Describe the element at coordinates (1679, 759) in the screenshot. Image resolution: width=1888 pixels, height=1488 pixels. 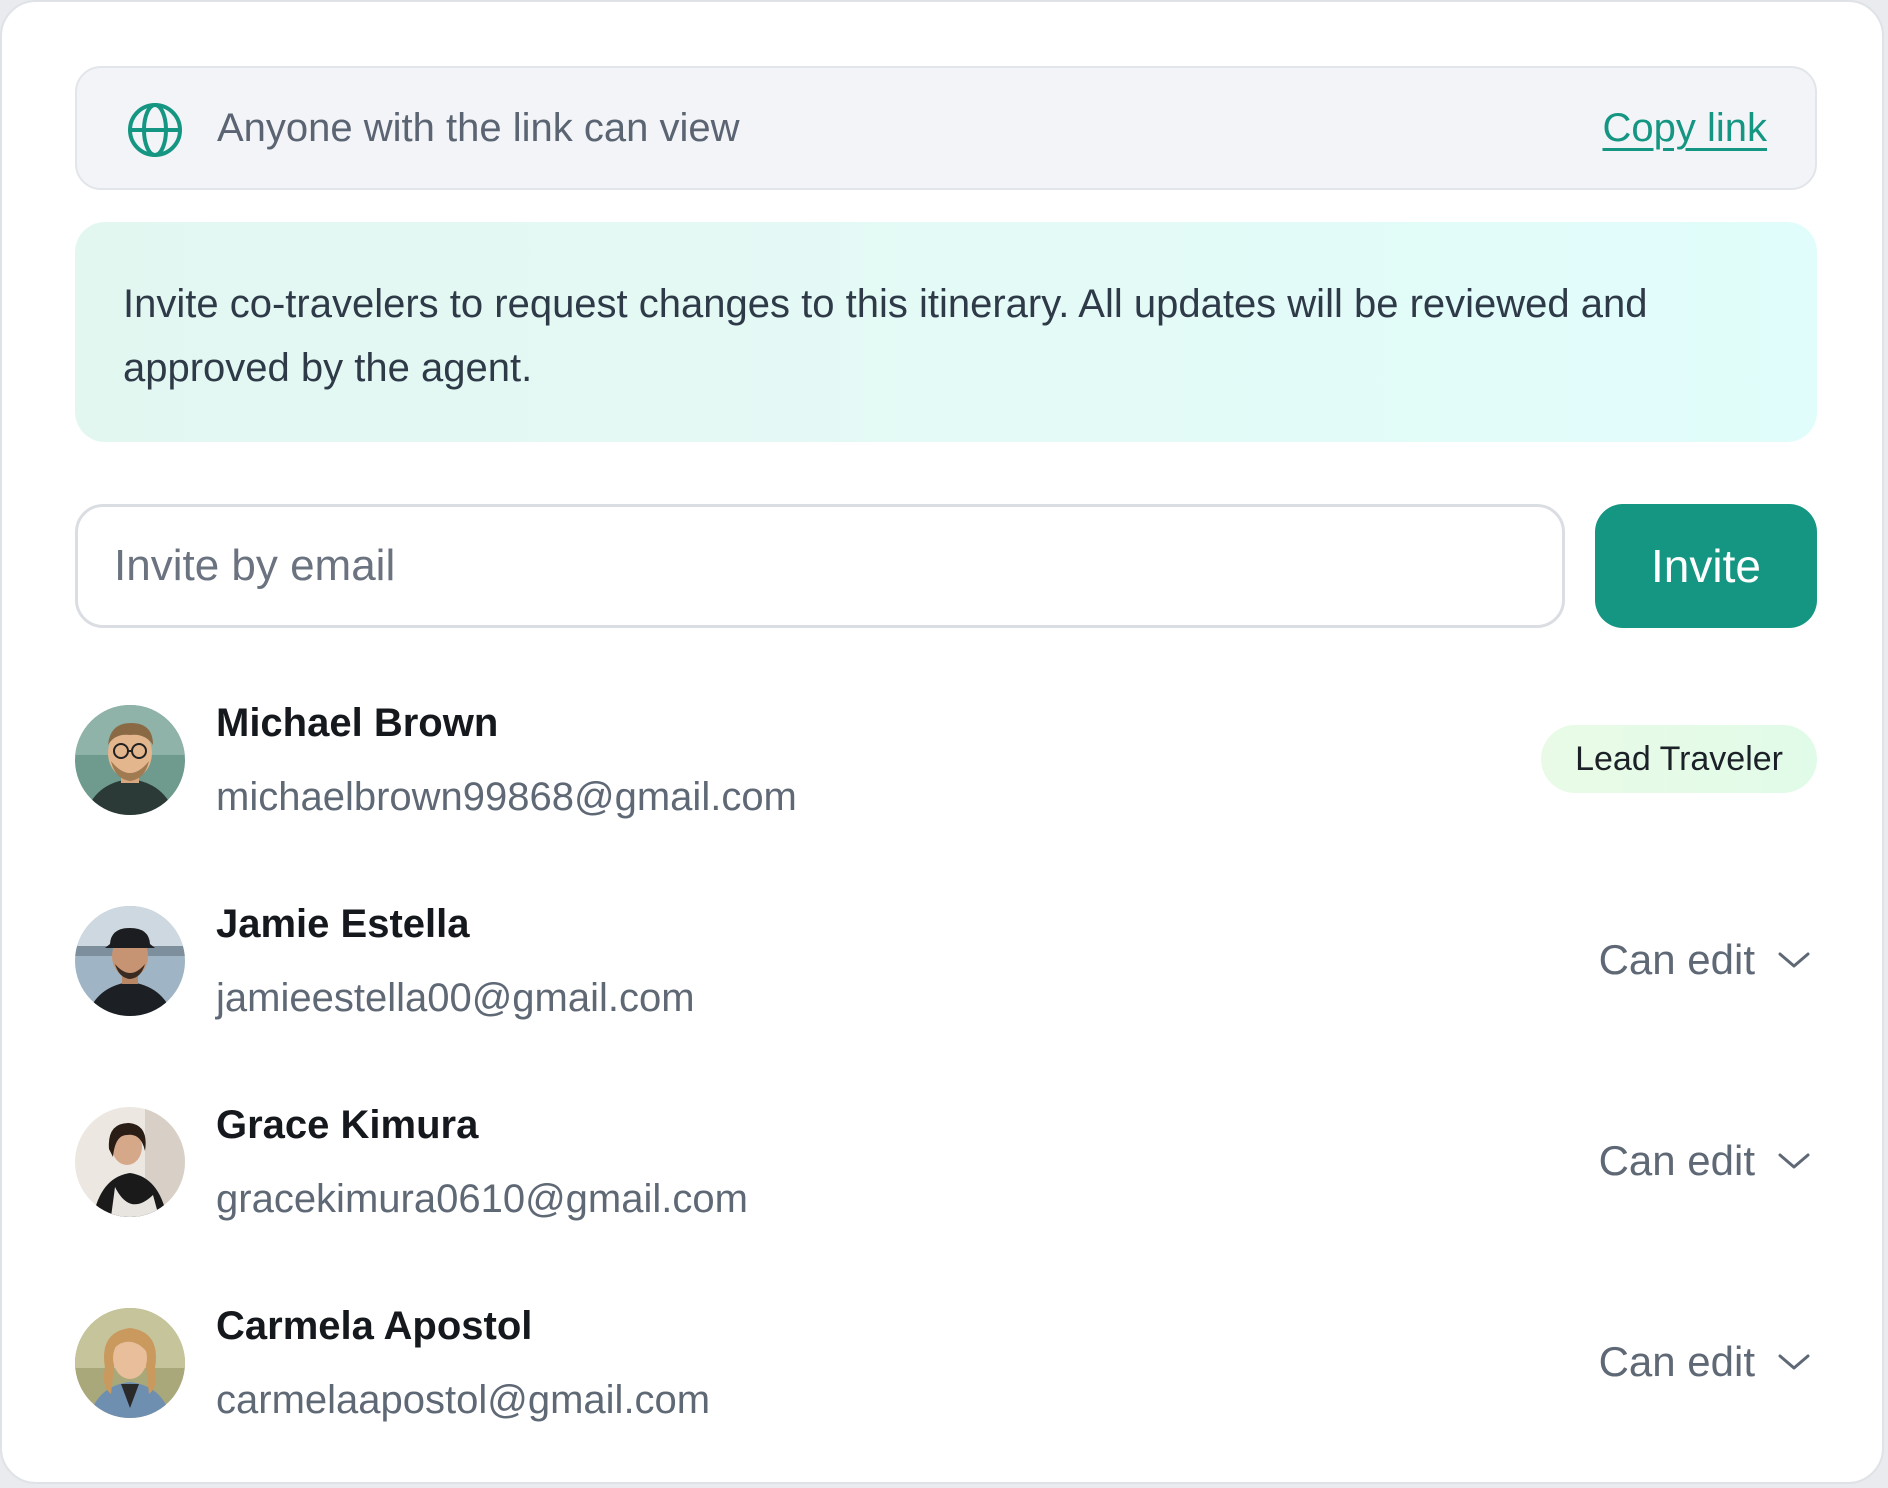
I see `role-badge: Lead Traveler` at that location.